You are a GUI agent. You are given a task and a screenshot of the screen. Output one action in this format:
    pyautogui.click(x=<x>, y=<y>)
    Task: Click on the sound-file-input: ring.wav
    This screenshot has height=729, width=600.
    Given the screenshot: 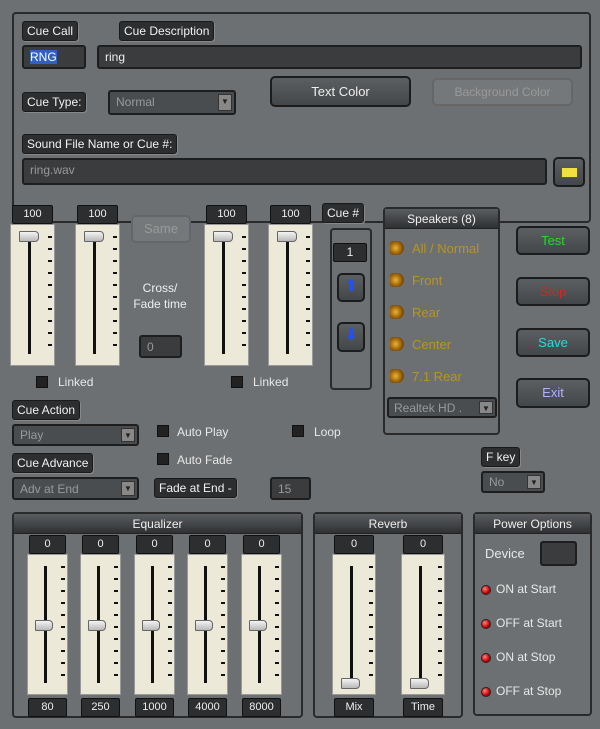 What is the action you would take?
    pyautogui.click(x=284, y=171)
    